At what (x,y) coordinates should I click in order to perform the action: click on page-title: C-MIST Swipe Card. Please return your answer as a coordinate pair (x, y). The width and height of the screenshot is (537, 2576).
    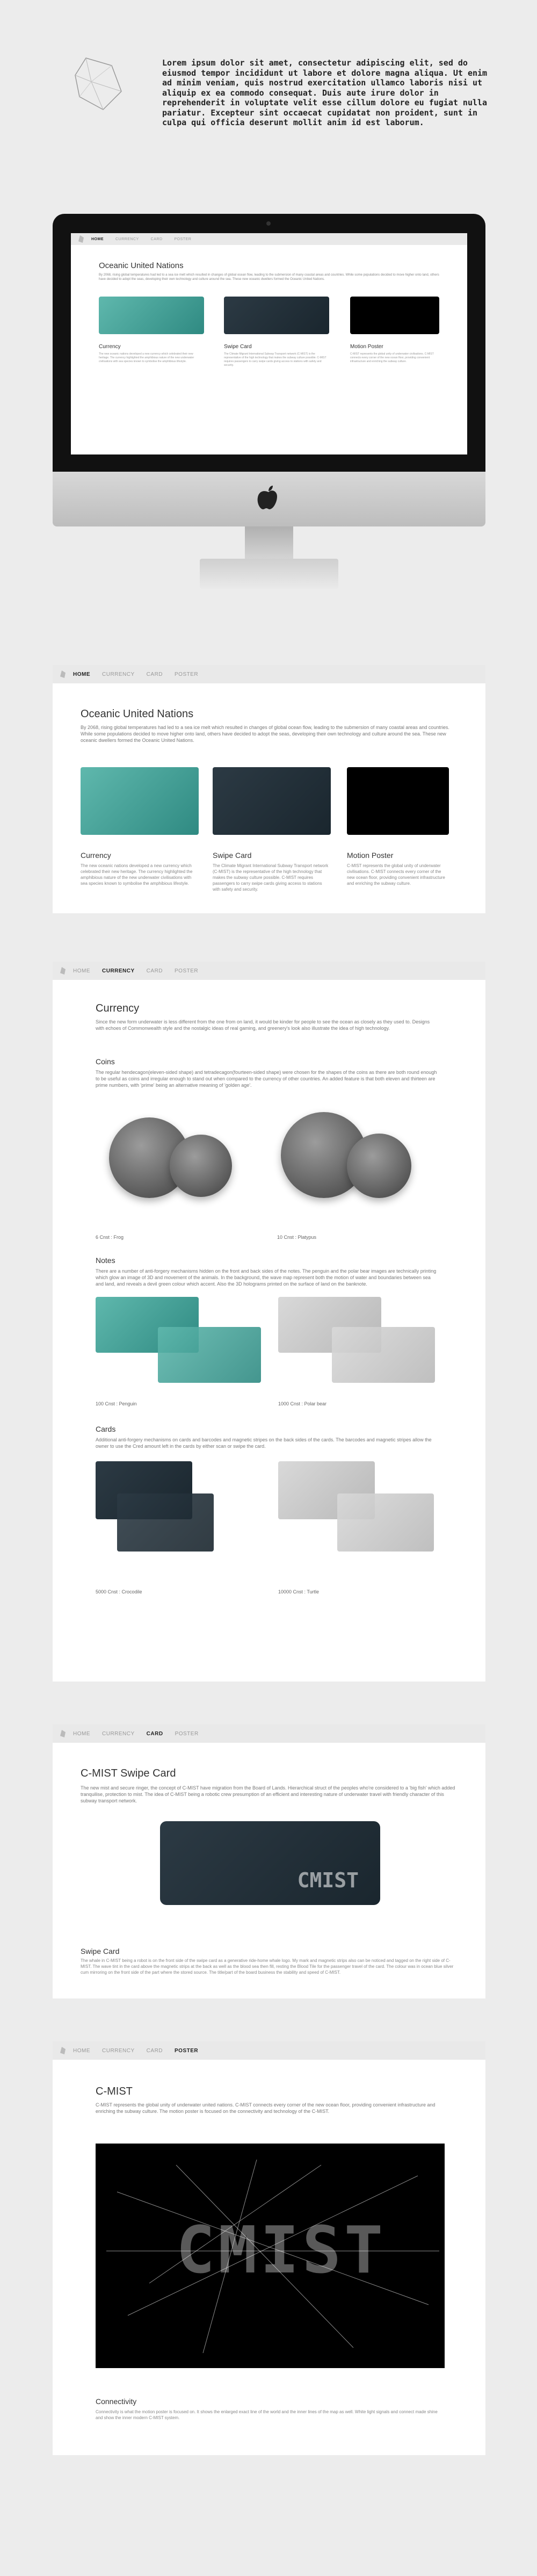
    Looking at the image, I should click on (128, 1773).